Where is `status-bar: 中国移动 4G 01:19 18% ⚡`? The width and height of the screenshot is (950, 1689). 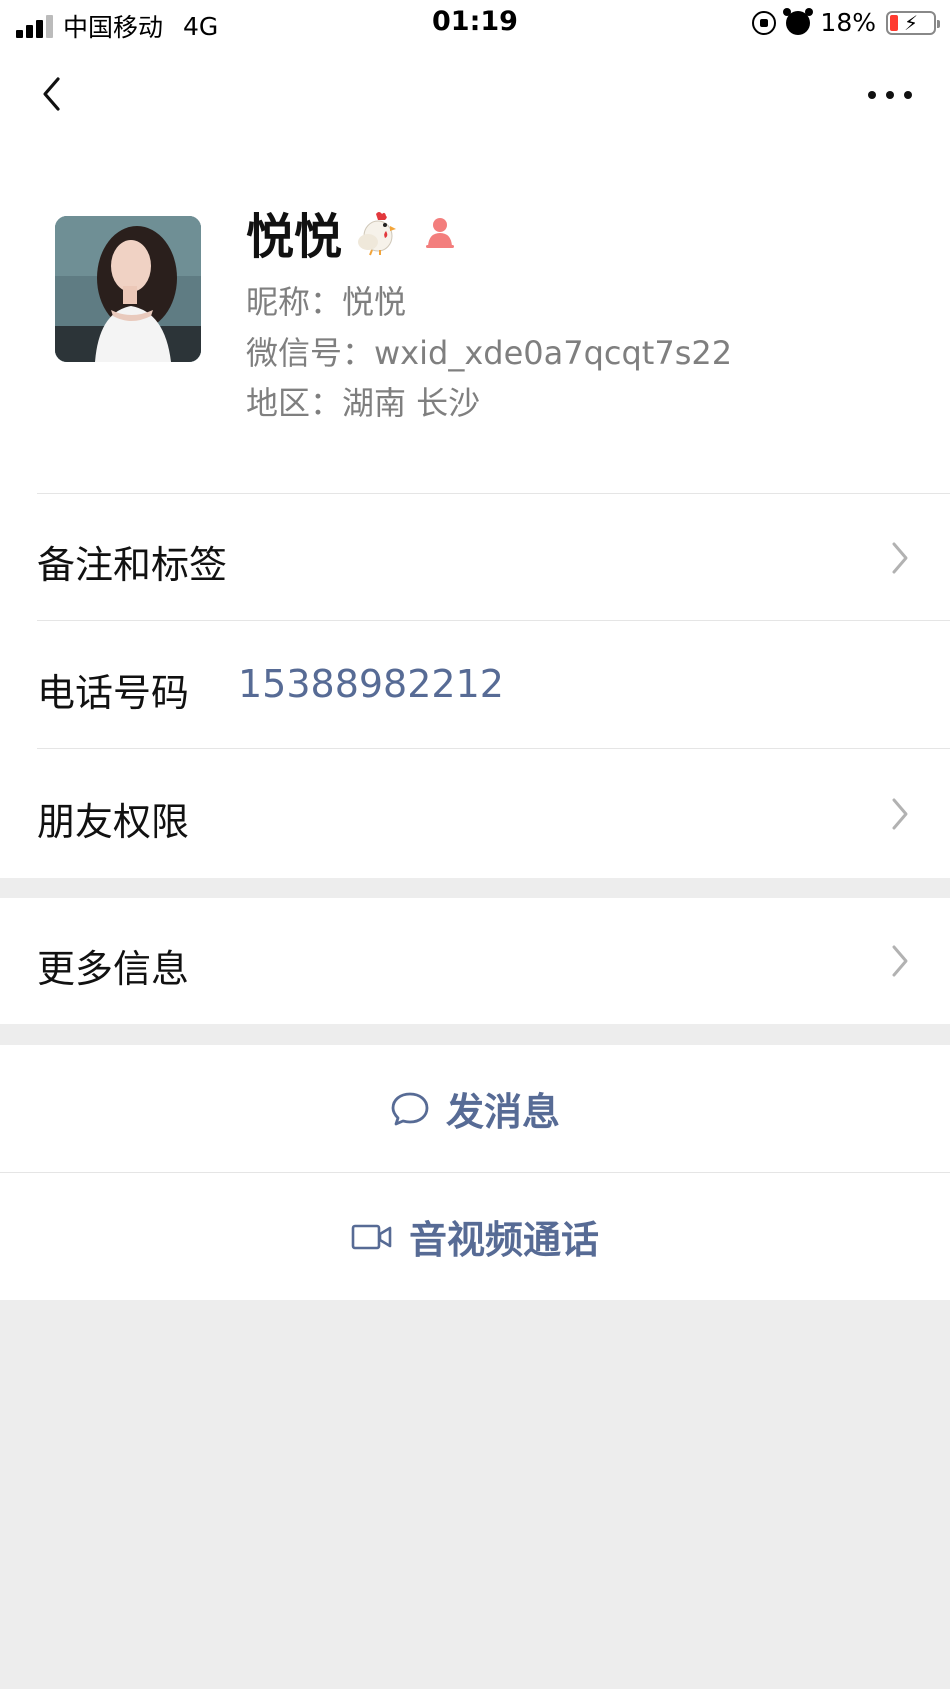 status-bar: 中国移动 4G 01:19 18% ⚡ is located at coordinates (475, 24).